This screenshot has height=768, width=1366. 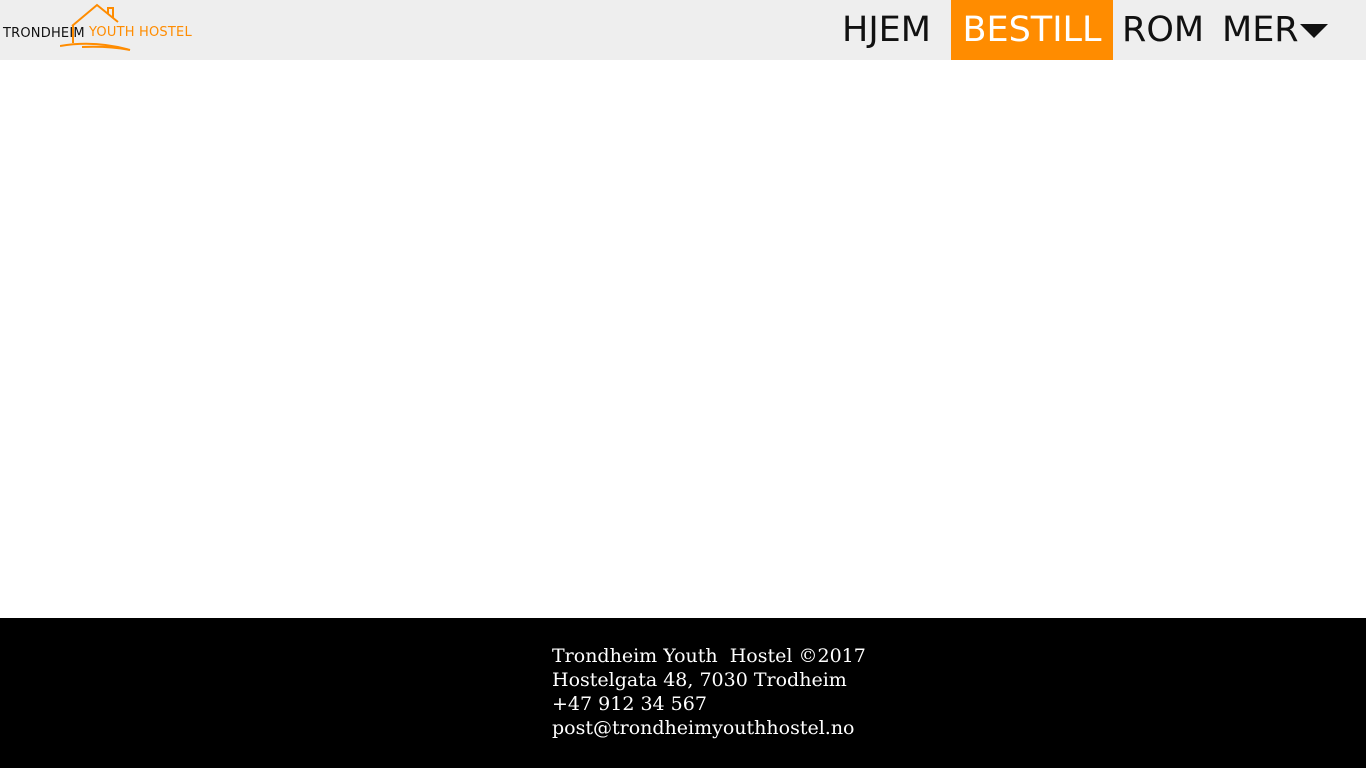 I want to click on logo-text-youth-hostel: YOUTH HOSTEL, so click(x=140, y=32).